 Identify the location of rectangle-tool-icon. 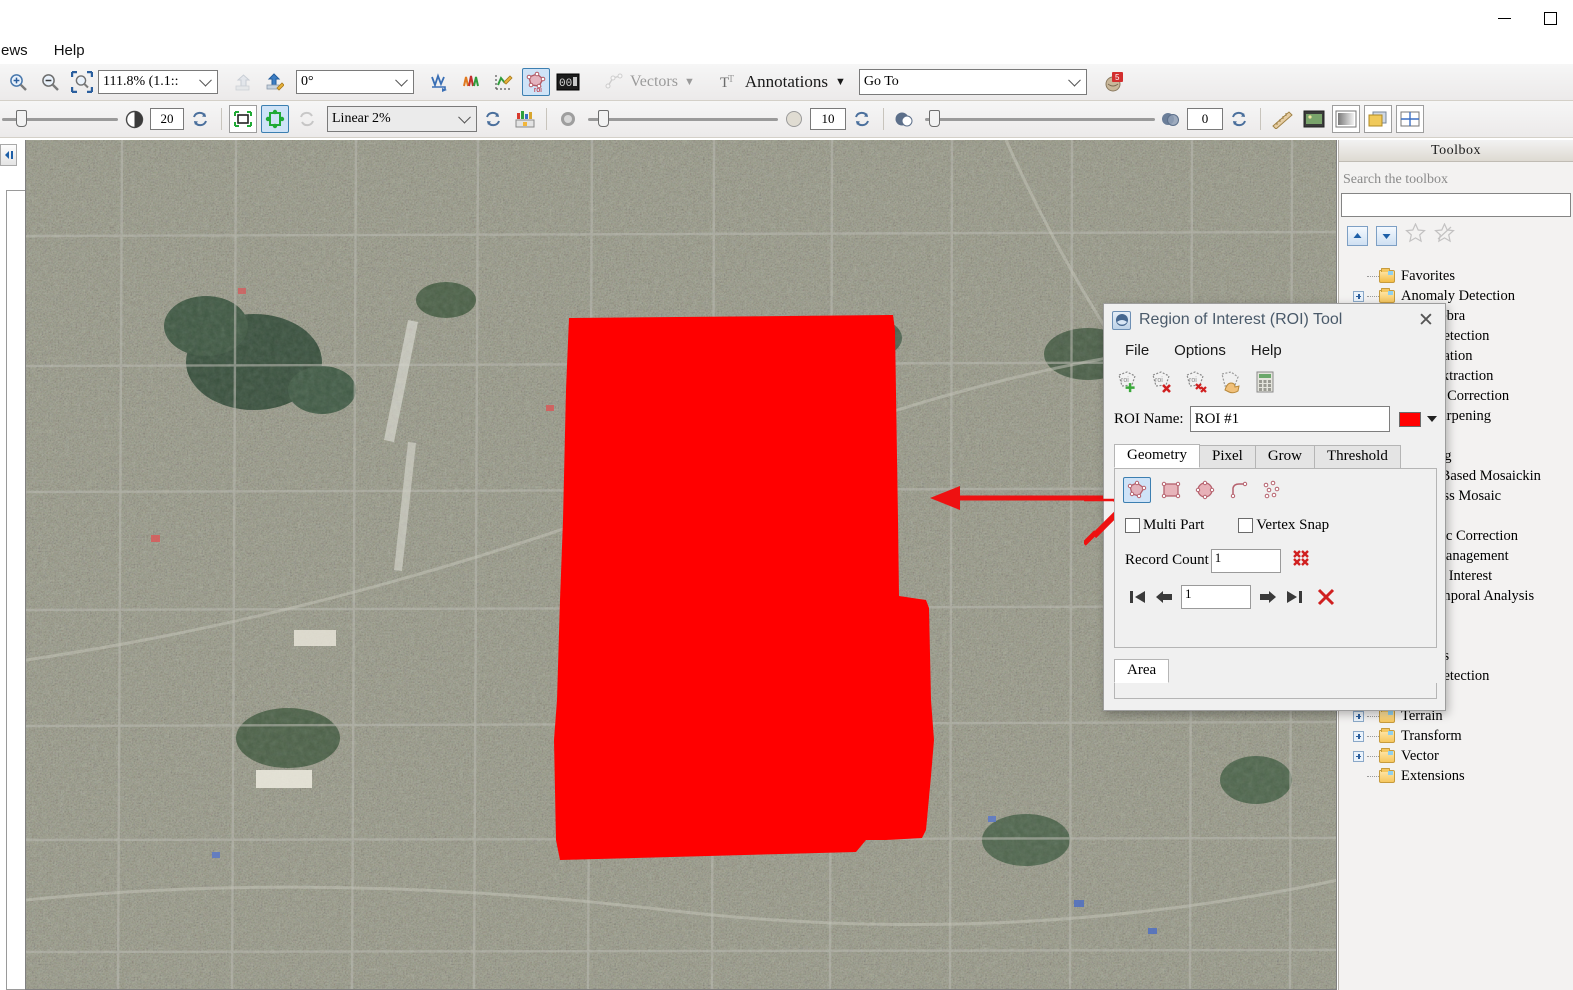
(1171, 490).